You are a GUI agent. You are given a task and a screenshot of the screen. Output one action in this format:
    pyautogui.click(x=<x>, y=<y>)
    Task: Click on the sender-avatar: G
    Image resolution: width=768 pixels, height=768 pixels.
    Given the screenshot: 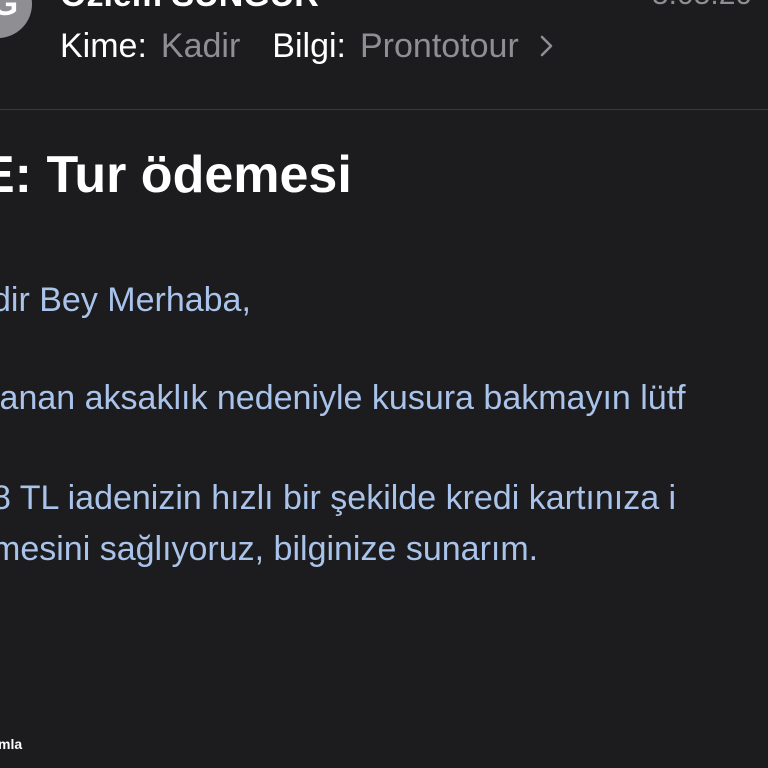 What is the action you would take?
    pyautogui.click(x=16, y=19)
    